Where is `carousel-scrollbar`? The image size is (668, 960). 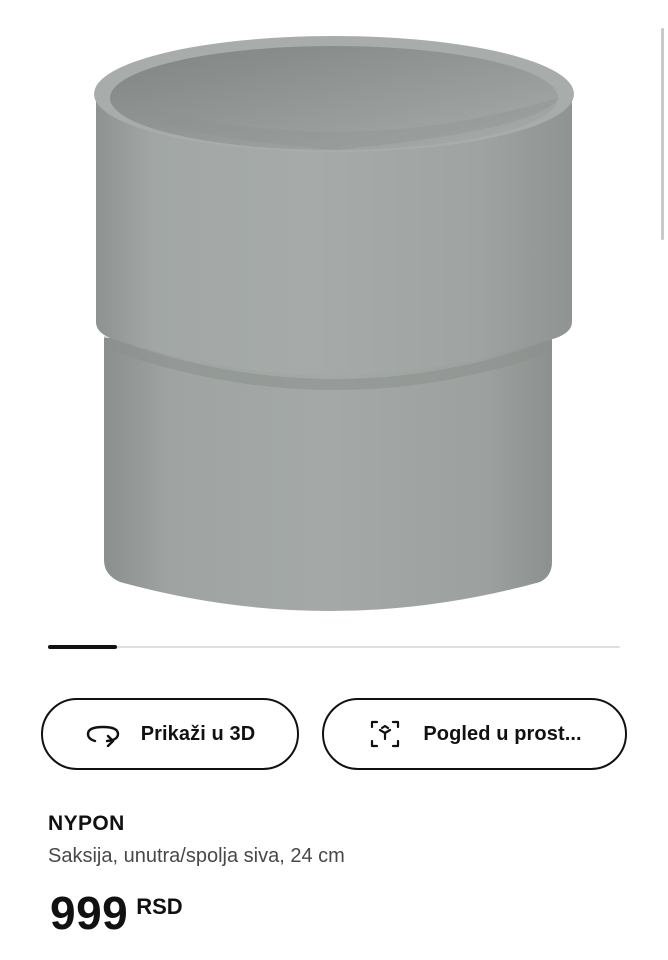 carousel-scrollbar is located at coordinates (334, 647).